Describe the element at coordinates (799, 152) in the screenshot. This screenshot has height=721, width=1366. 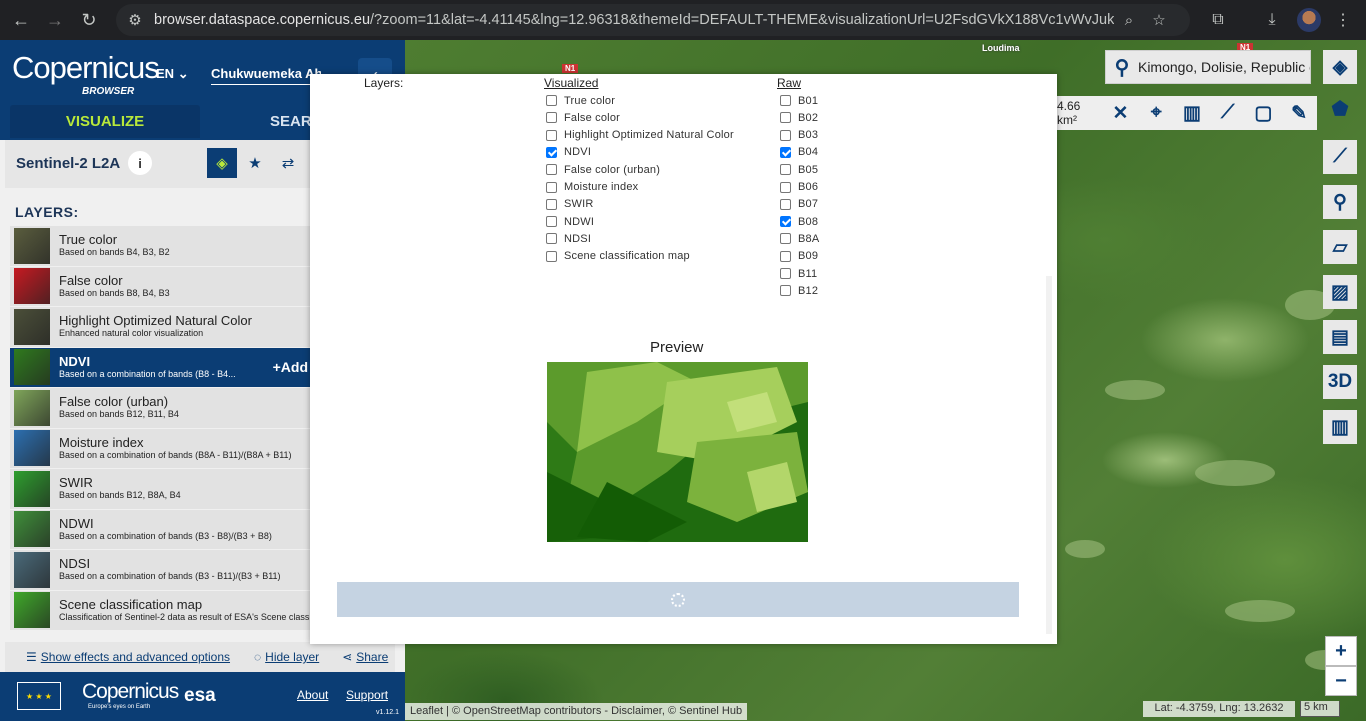
I see `raw-band-option: B04` at that location.